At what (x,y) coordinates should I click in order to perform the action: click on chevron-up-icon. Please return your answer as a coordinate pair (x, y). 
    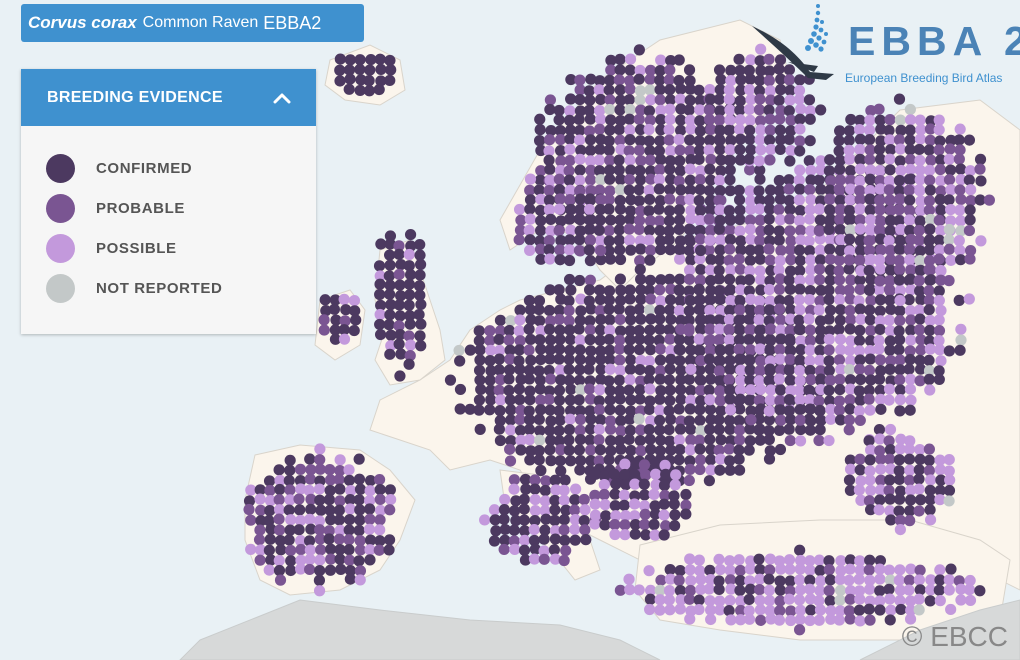
    Looking at the image, I should click on (282, 98).